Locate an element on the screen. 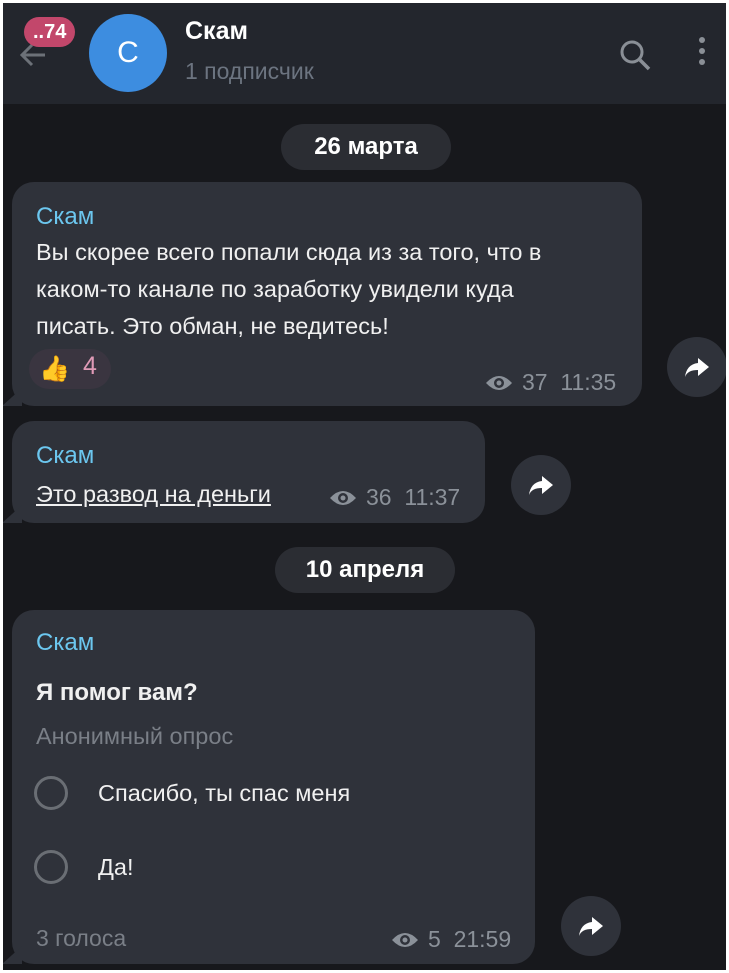 The height and width of the screenshot is (973, 729). message-text: Это развод на деньги is located at coordinates (153, 494).